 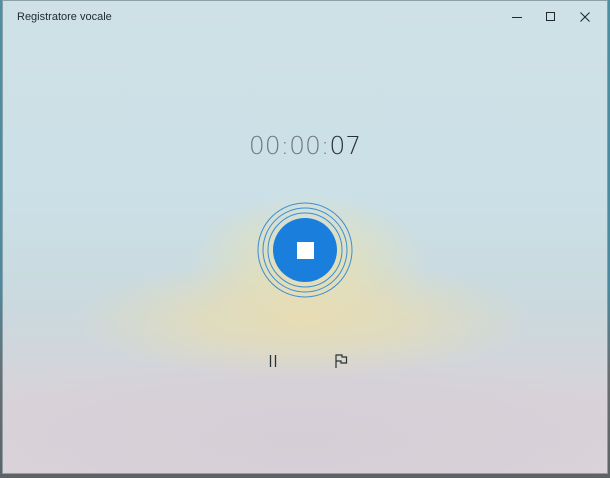 I want to click on maximize-button, so click(x=551, y=17).